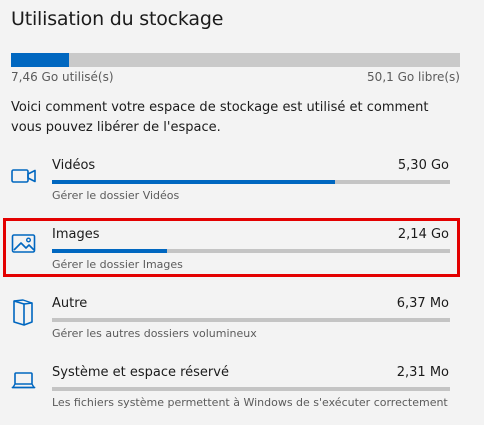  Describe the element at coordinates (117, 264) in the screenshot. I see `manage-folder-link: Gérer le dossier Images` at that location.